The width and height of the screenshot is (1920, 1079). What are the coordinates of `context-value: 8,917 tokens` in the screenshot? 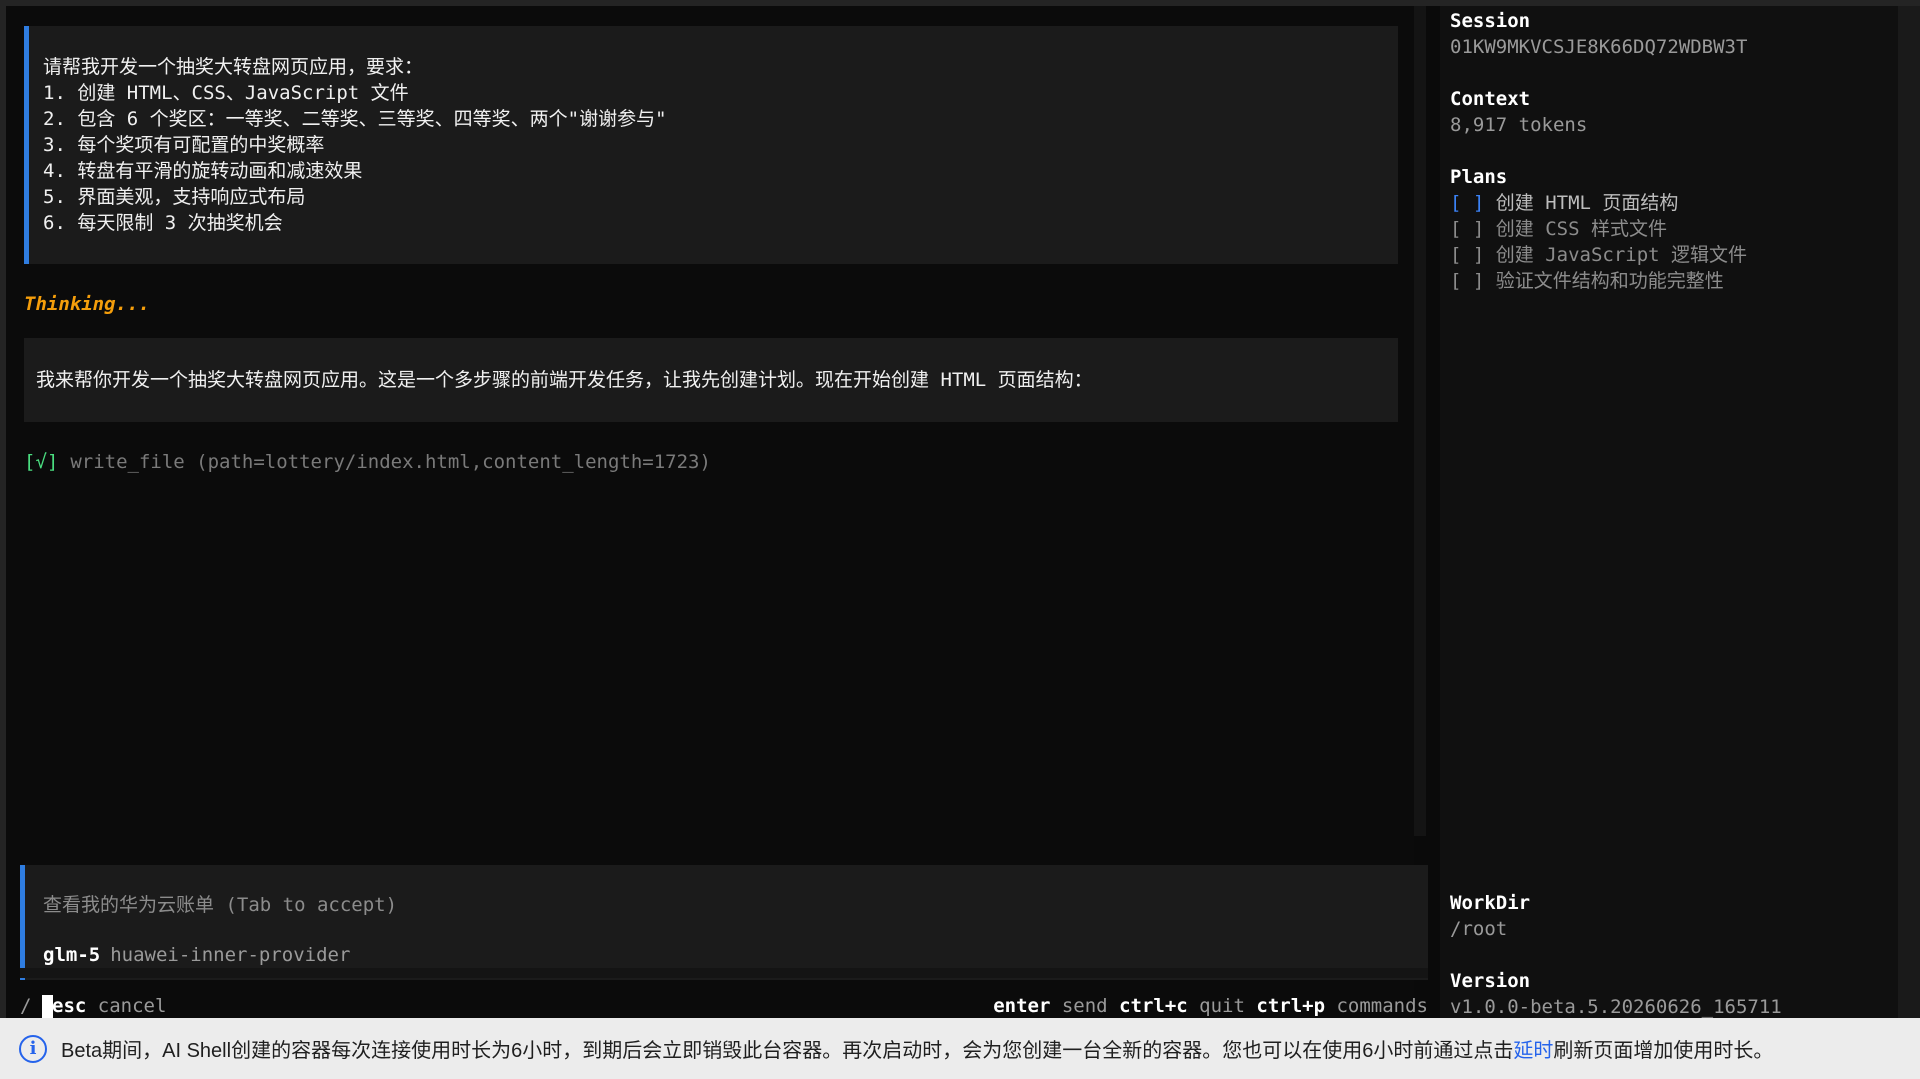 It's located at (1519, 125).